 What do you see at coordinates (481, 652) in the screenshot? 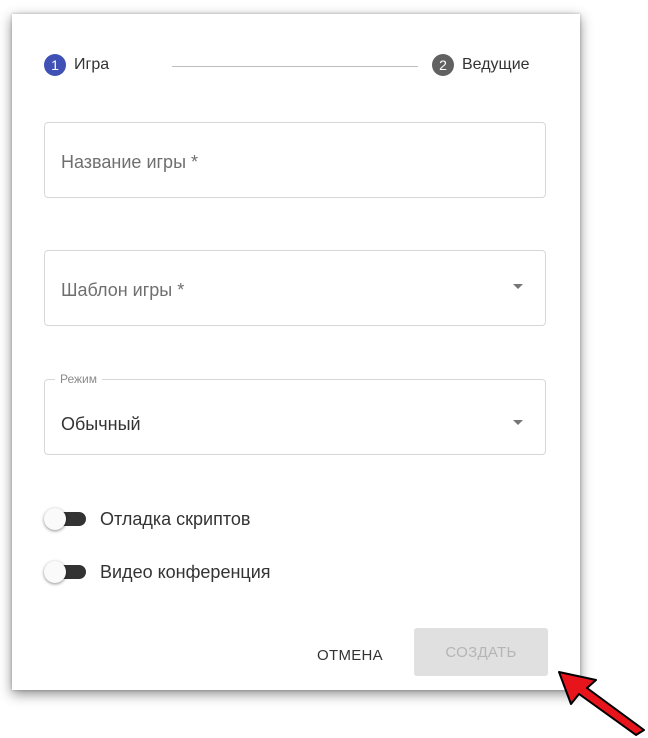
I see `create-button: СОЗДАТЬ` at bounding box center [481, 652].